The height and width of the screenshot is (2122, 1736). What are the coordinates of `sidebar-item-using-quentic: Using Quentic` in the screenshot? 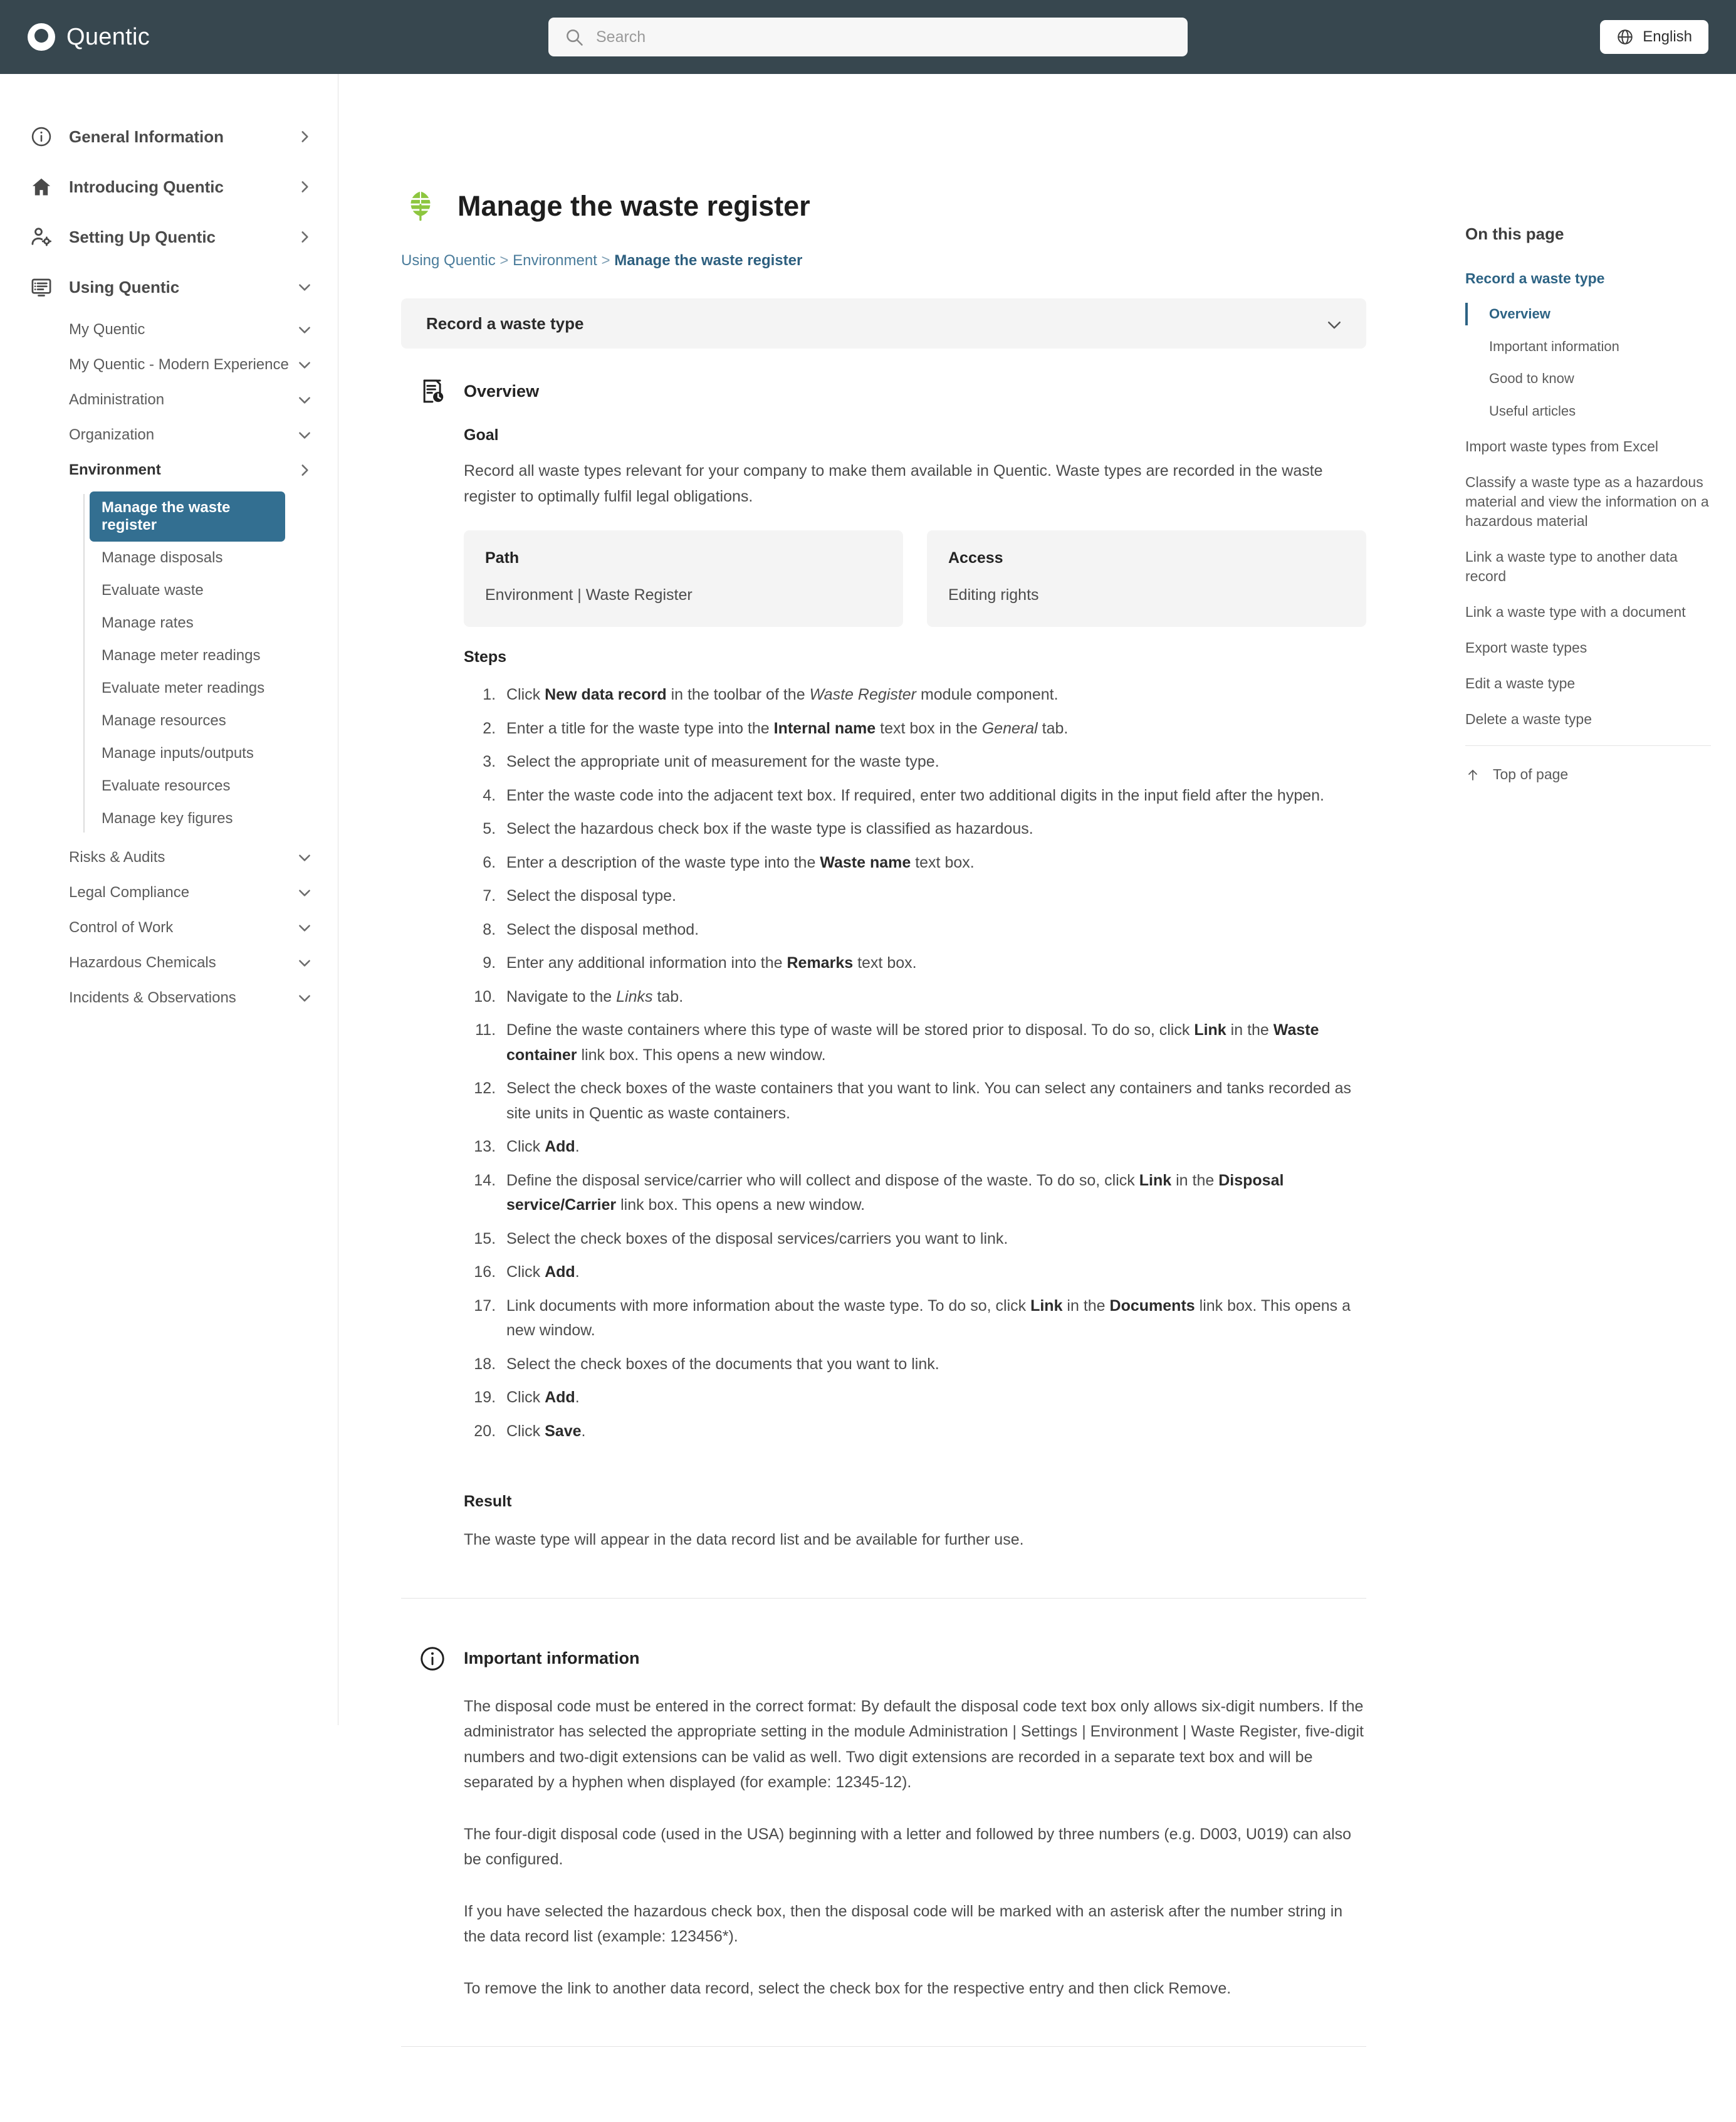 It's located at (169, 287).